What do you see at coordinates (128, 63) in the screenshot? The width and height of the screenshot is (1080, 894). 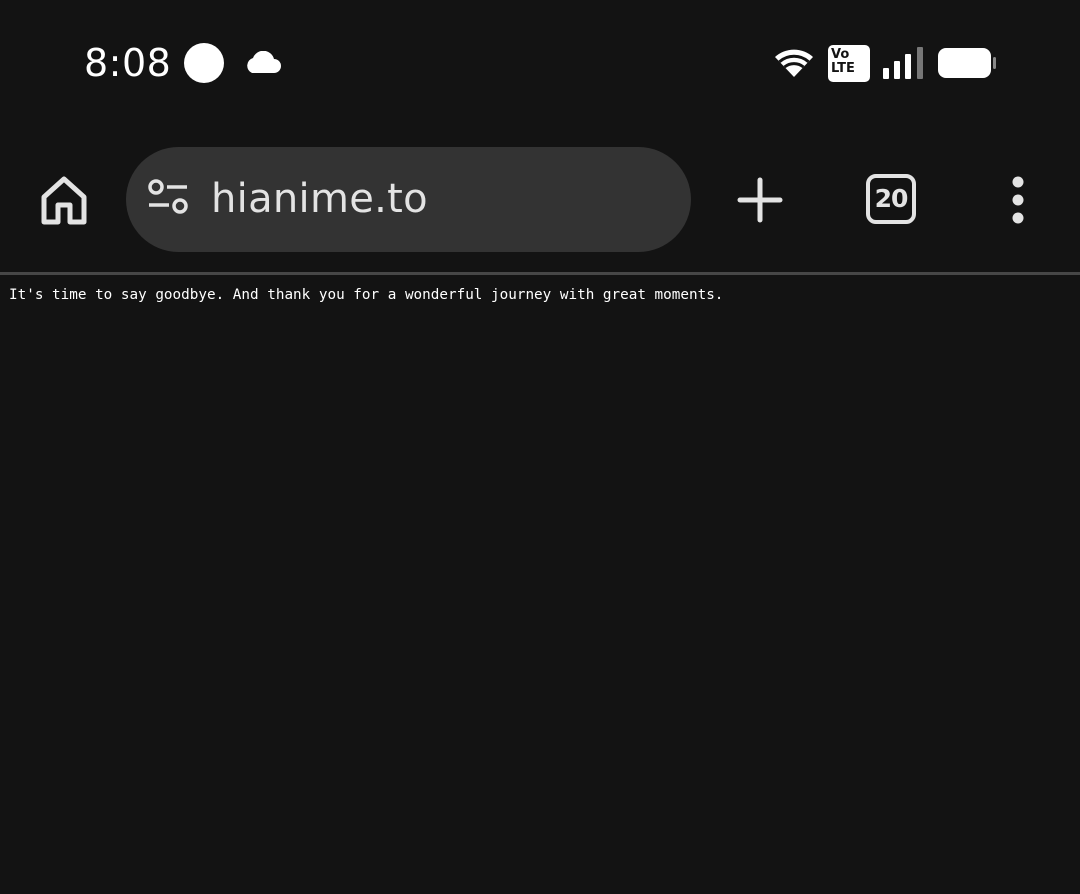 I see `status-time: 8:08` at bounding box center [128, 63].